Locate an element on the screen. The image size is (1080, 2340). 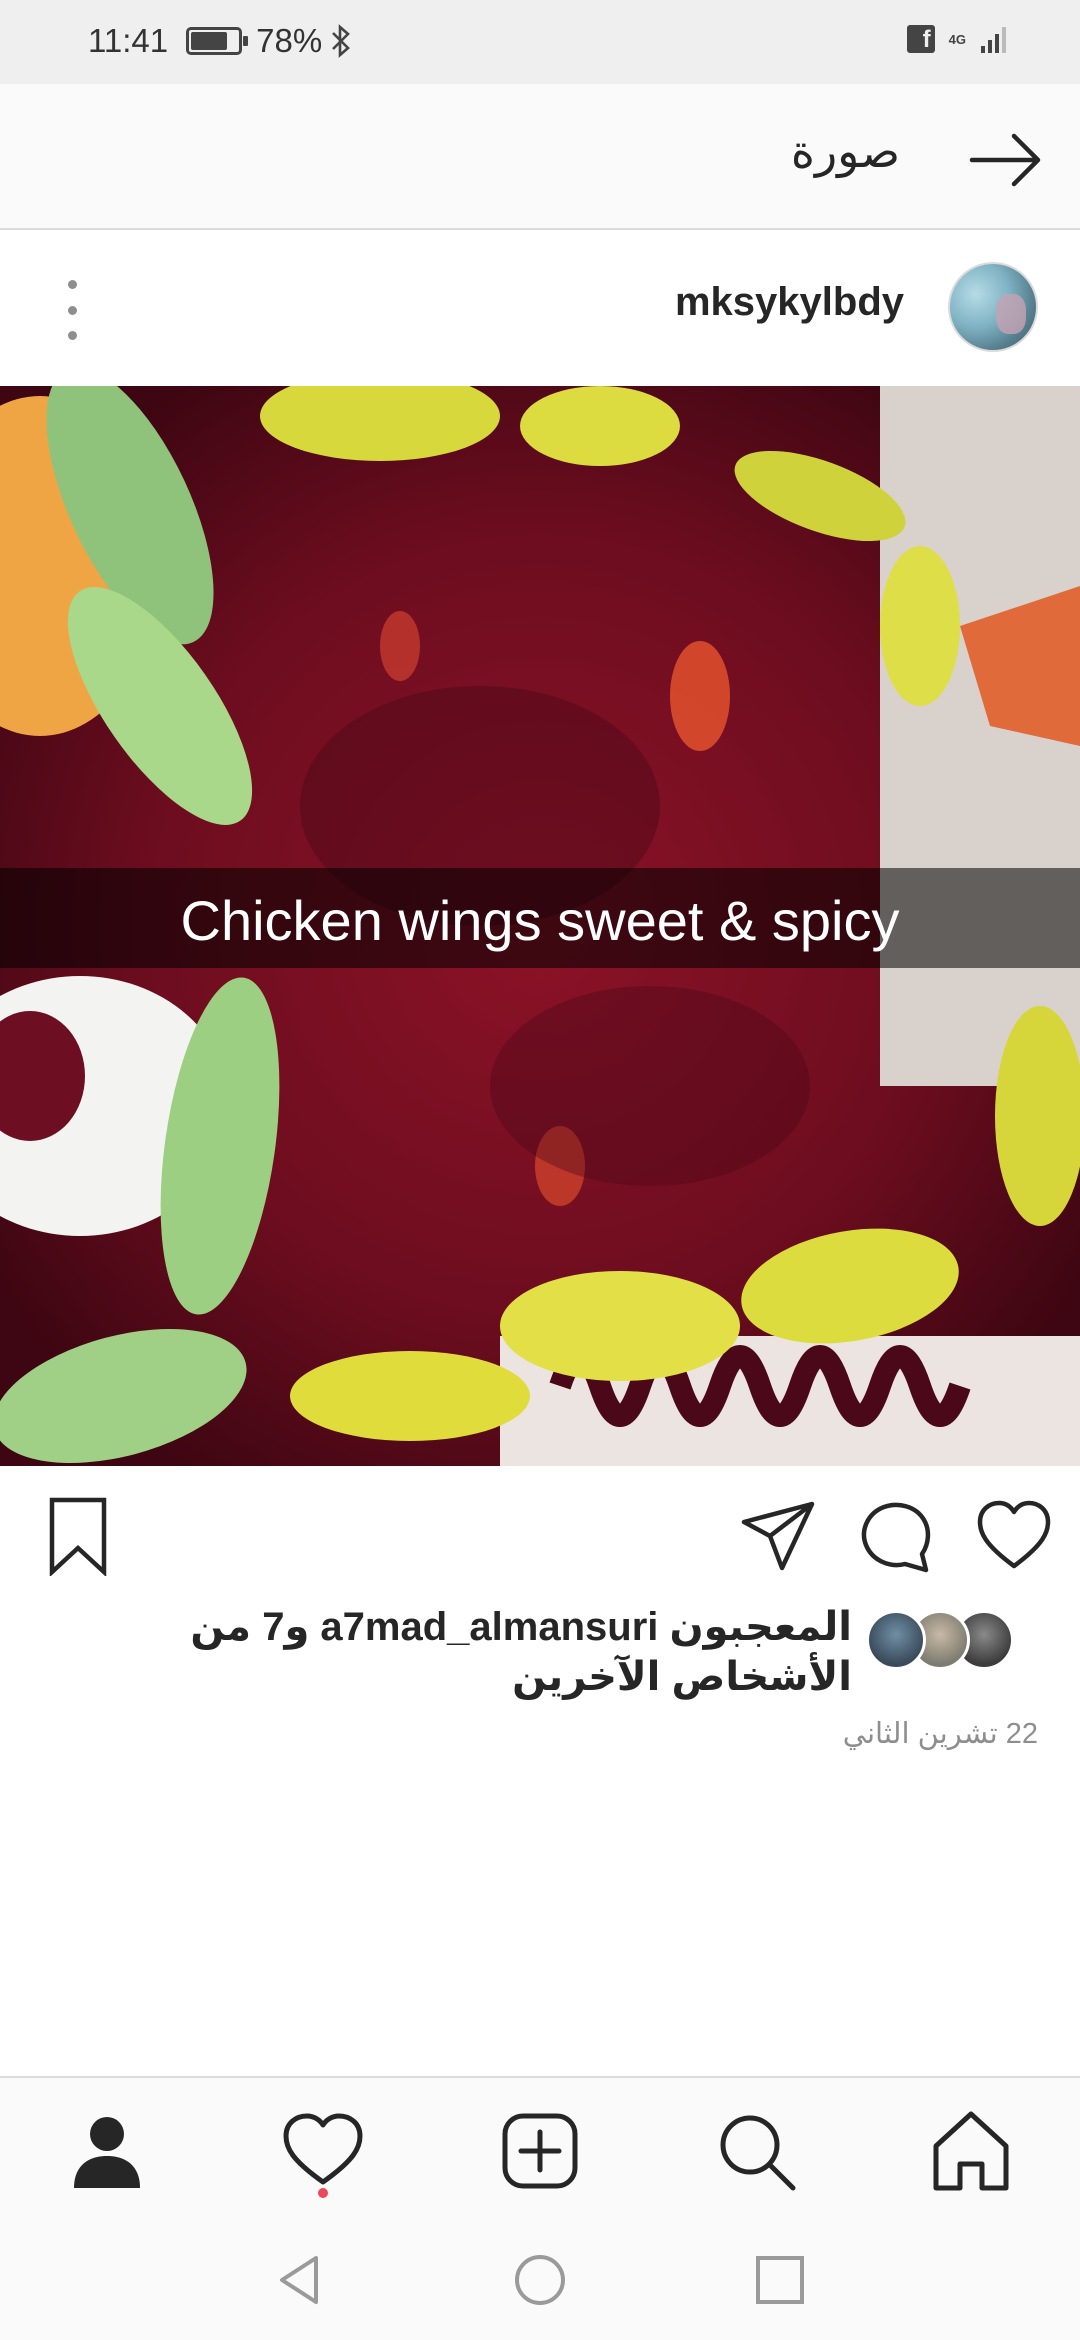
back-triangle-icon is located at coordinates (300, 2280).